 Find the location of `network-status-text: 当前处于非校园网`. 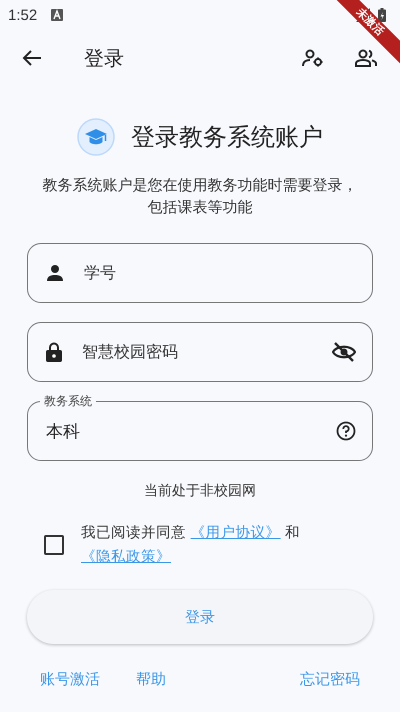

network-status-text: 当前处于非校园网 is located at coordinates (200, 491).